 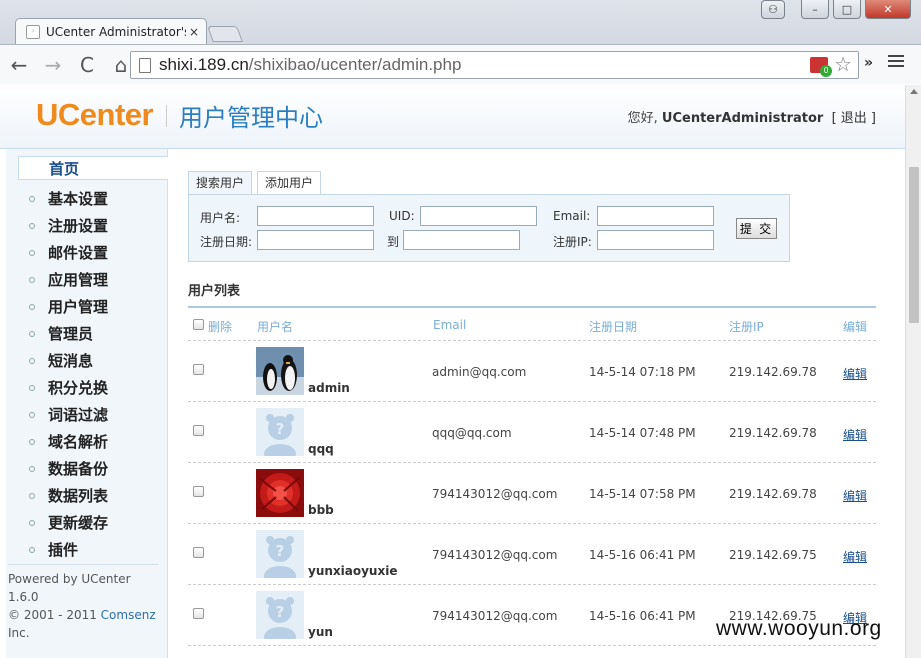 What do you see at coordinates (914, 245) in the screenshot?
I see `scroll-thumb` at bounding box center [914, 245].